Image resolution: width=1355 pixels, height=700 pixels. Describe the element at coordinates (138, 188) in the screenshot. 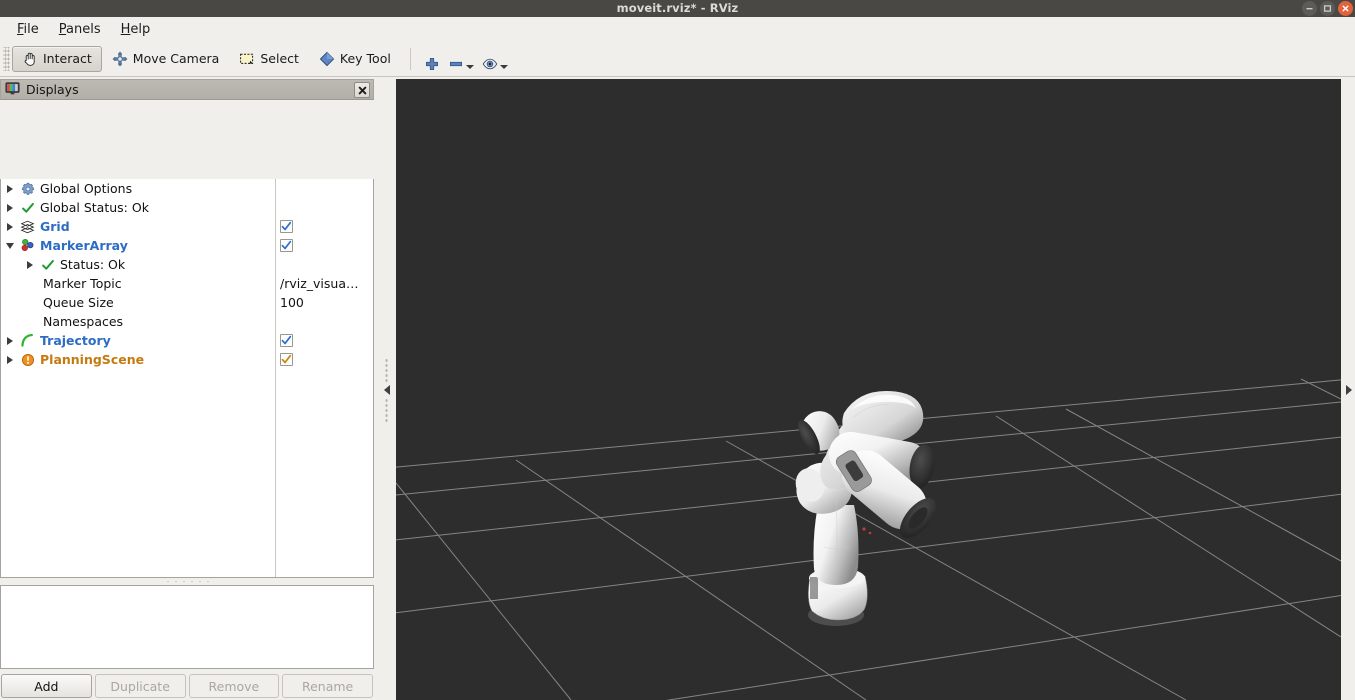

I see `tree-row-global-options: Global Options` at that location.